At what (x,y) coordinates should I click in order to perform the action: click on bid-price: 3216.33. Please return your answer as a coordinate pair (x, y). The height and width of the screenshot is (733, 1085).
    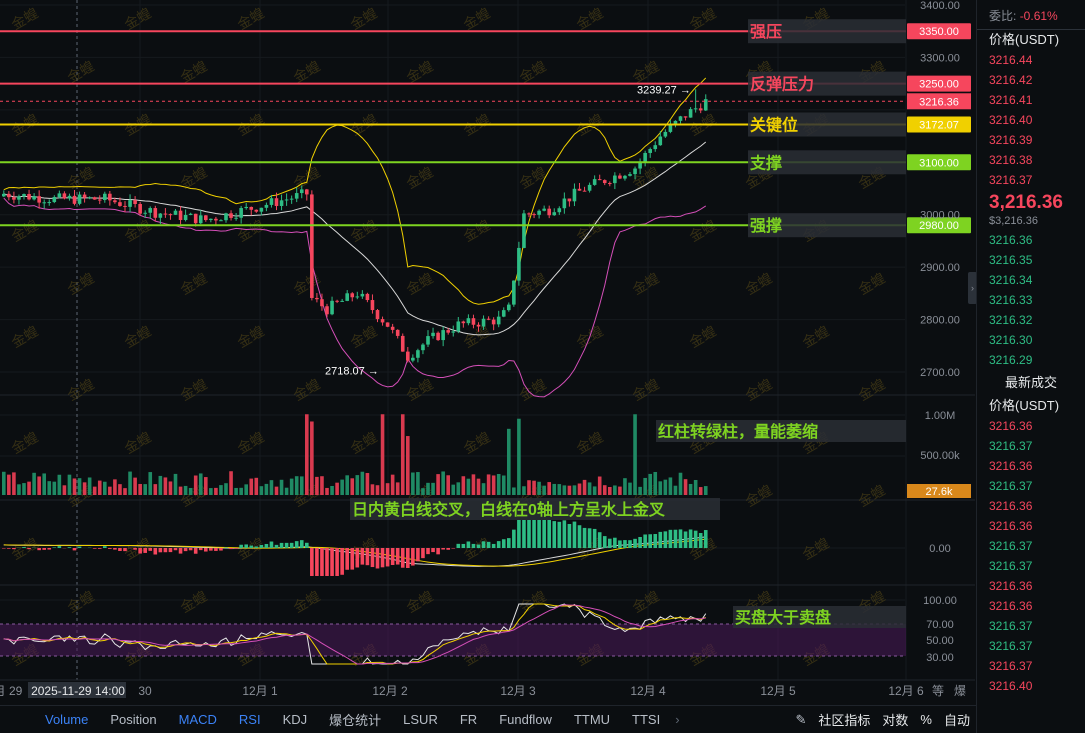
    Looking at the image, I should click on (1011, 300).